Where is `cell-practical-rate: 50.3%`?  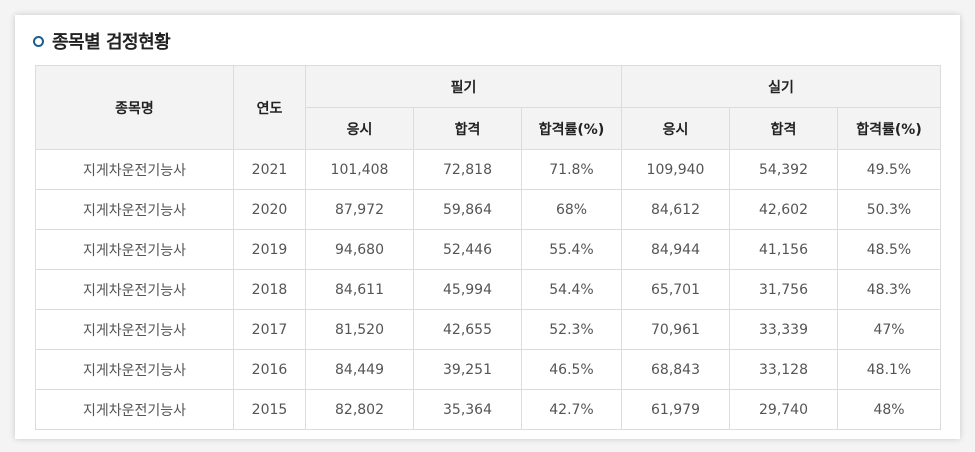 cell-practical-rate: 50.3% is located at coordinates (889, 209).